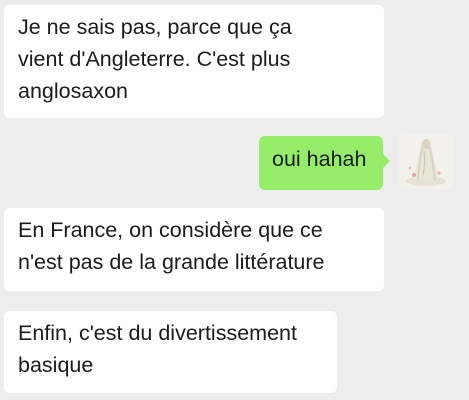 The height and width of the screenshot is (400, 469). Describe the element at coordinates (56, 365) in the screenshot. I see `message-text-line: basique` at that location.